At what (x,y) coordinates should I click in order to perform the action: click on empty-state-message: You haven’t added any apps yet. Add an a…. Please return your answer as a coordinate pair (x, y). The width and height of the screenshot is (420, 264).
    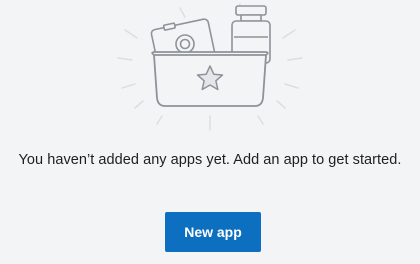
    Looking at the image, I should click on (210, 160).